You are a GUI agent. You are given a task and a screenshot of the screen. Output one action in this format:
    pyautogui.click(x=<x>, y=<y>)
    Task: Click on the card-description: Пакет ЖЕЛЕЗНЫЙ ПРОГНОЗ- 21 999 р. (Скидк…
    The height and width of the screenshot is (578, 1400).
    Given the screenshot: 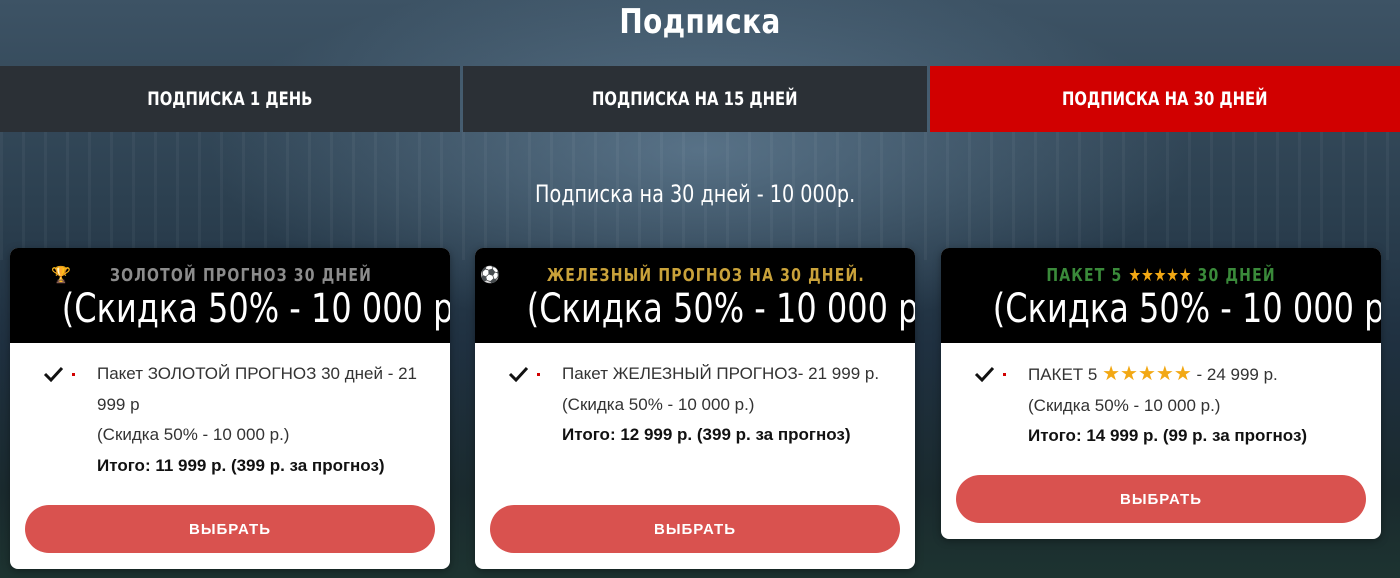 What is the action you would take?
    pyautogui.click(x=734, y=405)
    